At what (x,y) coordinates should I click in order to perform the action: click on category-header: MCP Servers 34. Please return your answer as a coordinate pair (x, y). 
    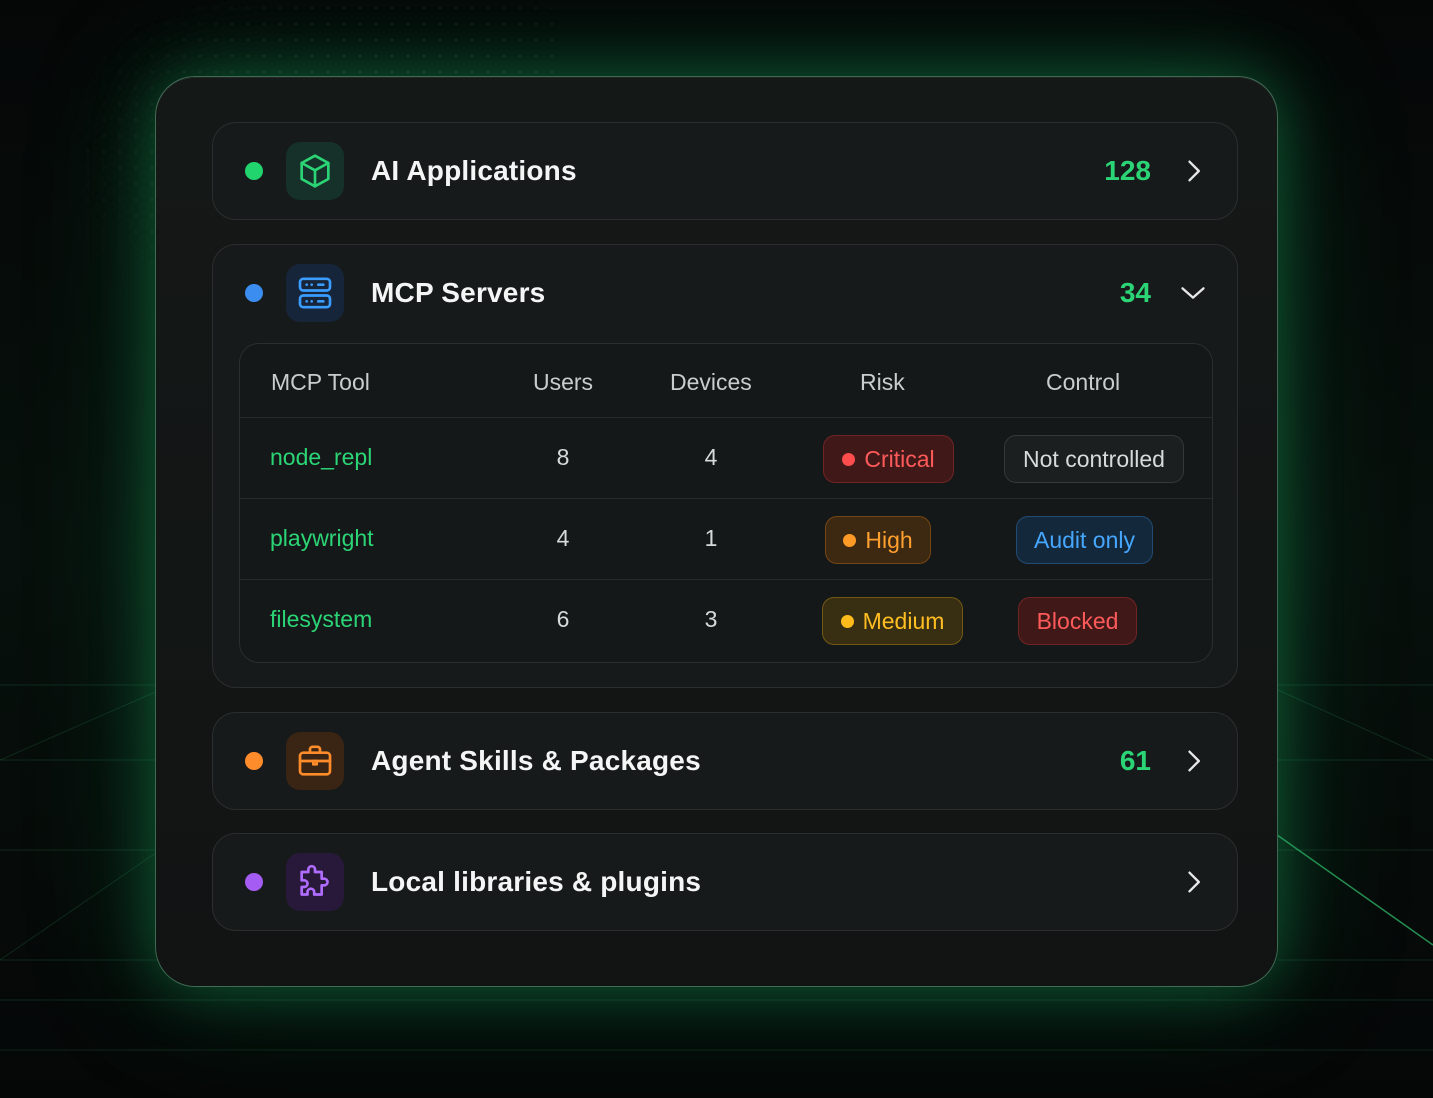
    Looking at the image, I should click on (725, 293).